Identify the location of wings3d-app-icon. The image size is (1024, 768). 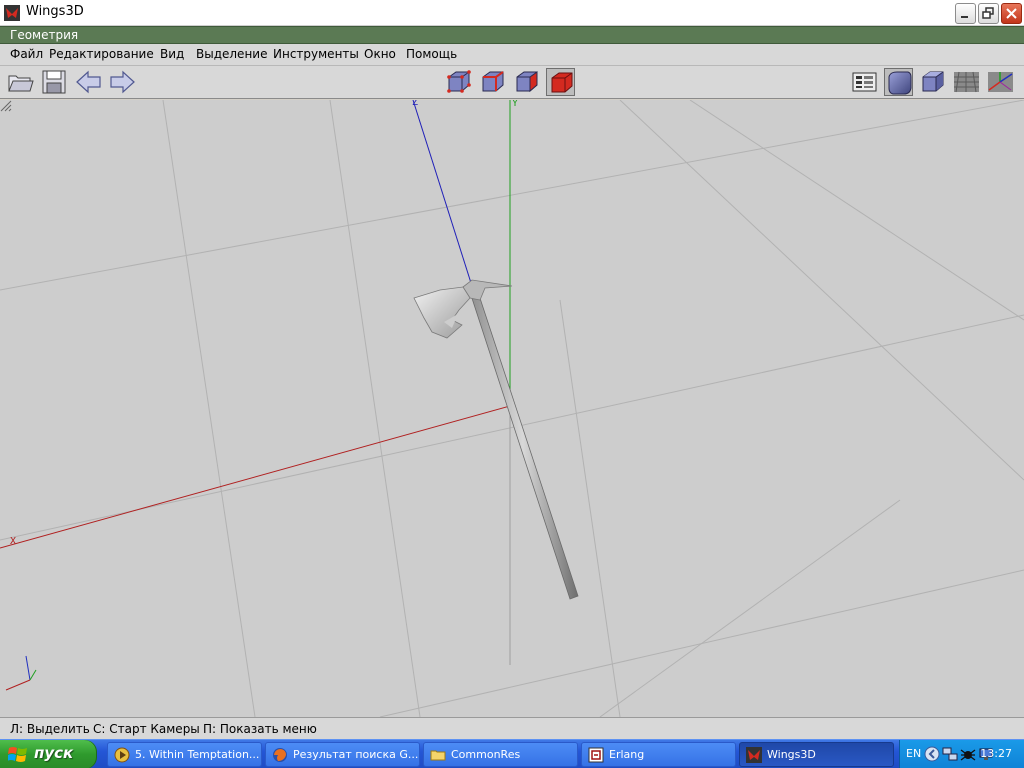
(12, 13).